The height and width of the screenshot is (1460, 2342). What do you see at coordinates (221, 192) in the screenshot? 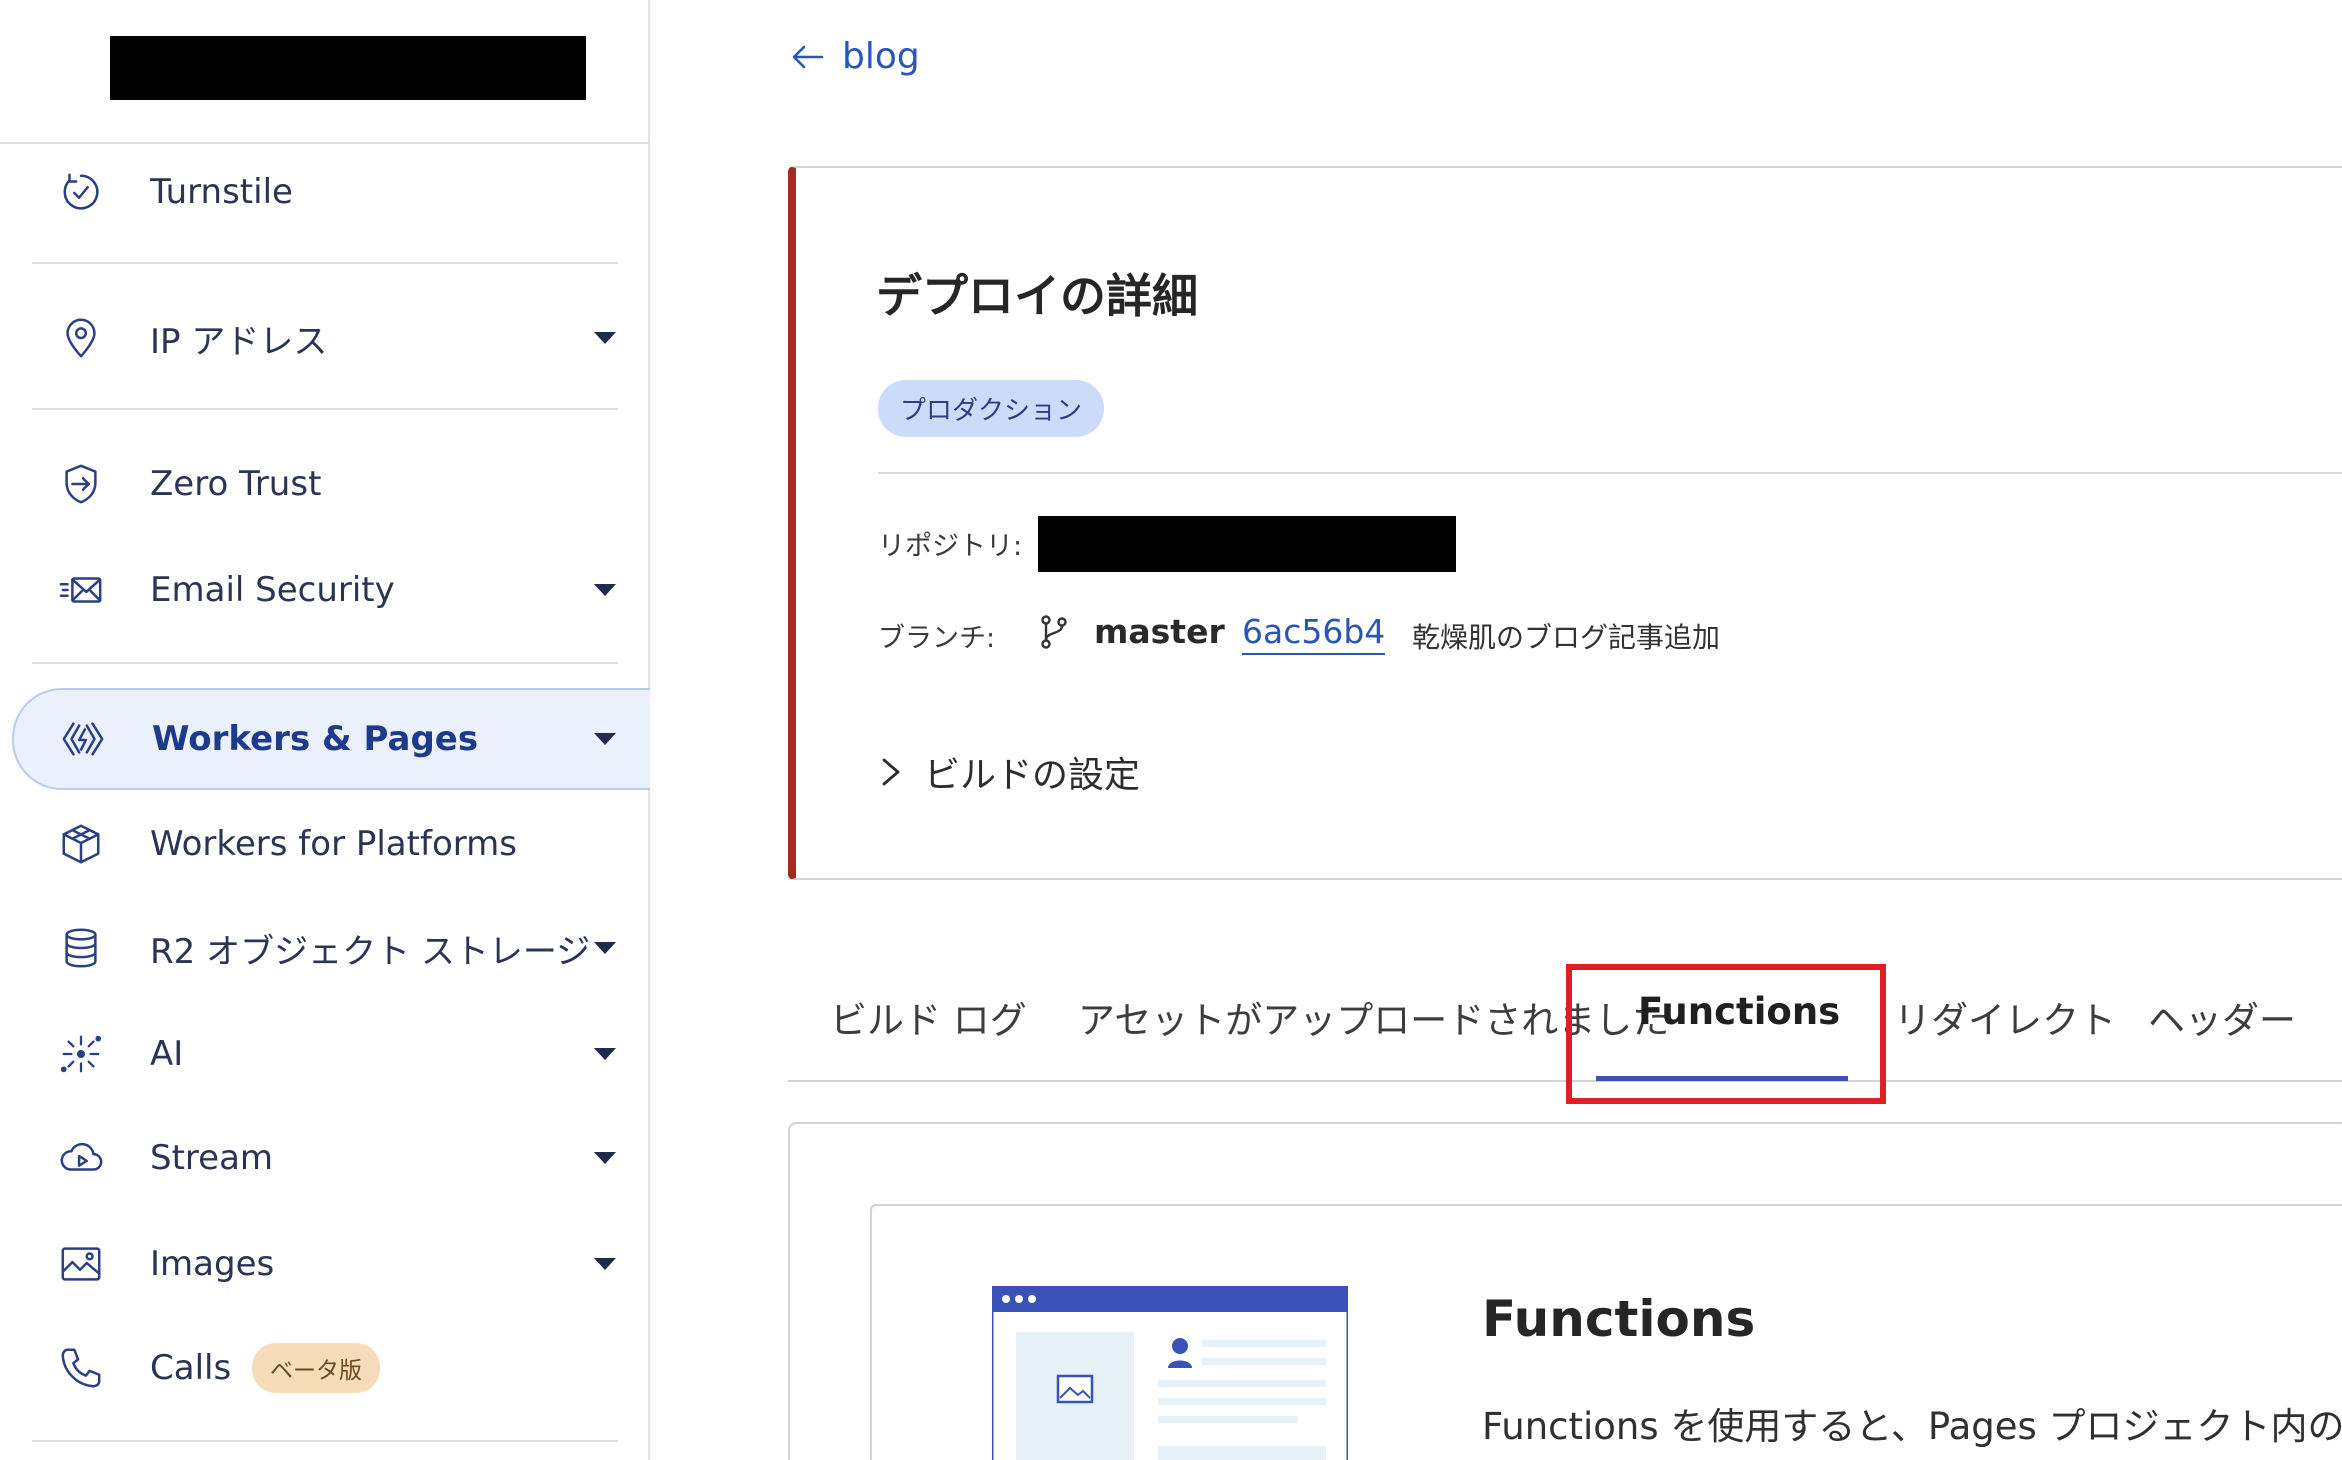
I see `sidebar-item-label: Turnstile` at bounding box center [221, 192].